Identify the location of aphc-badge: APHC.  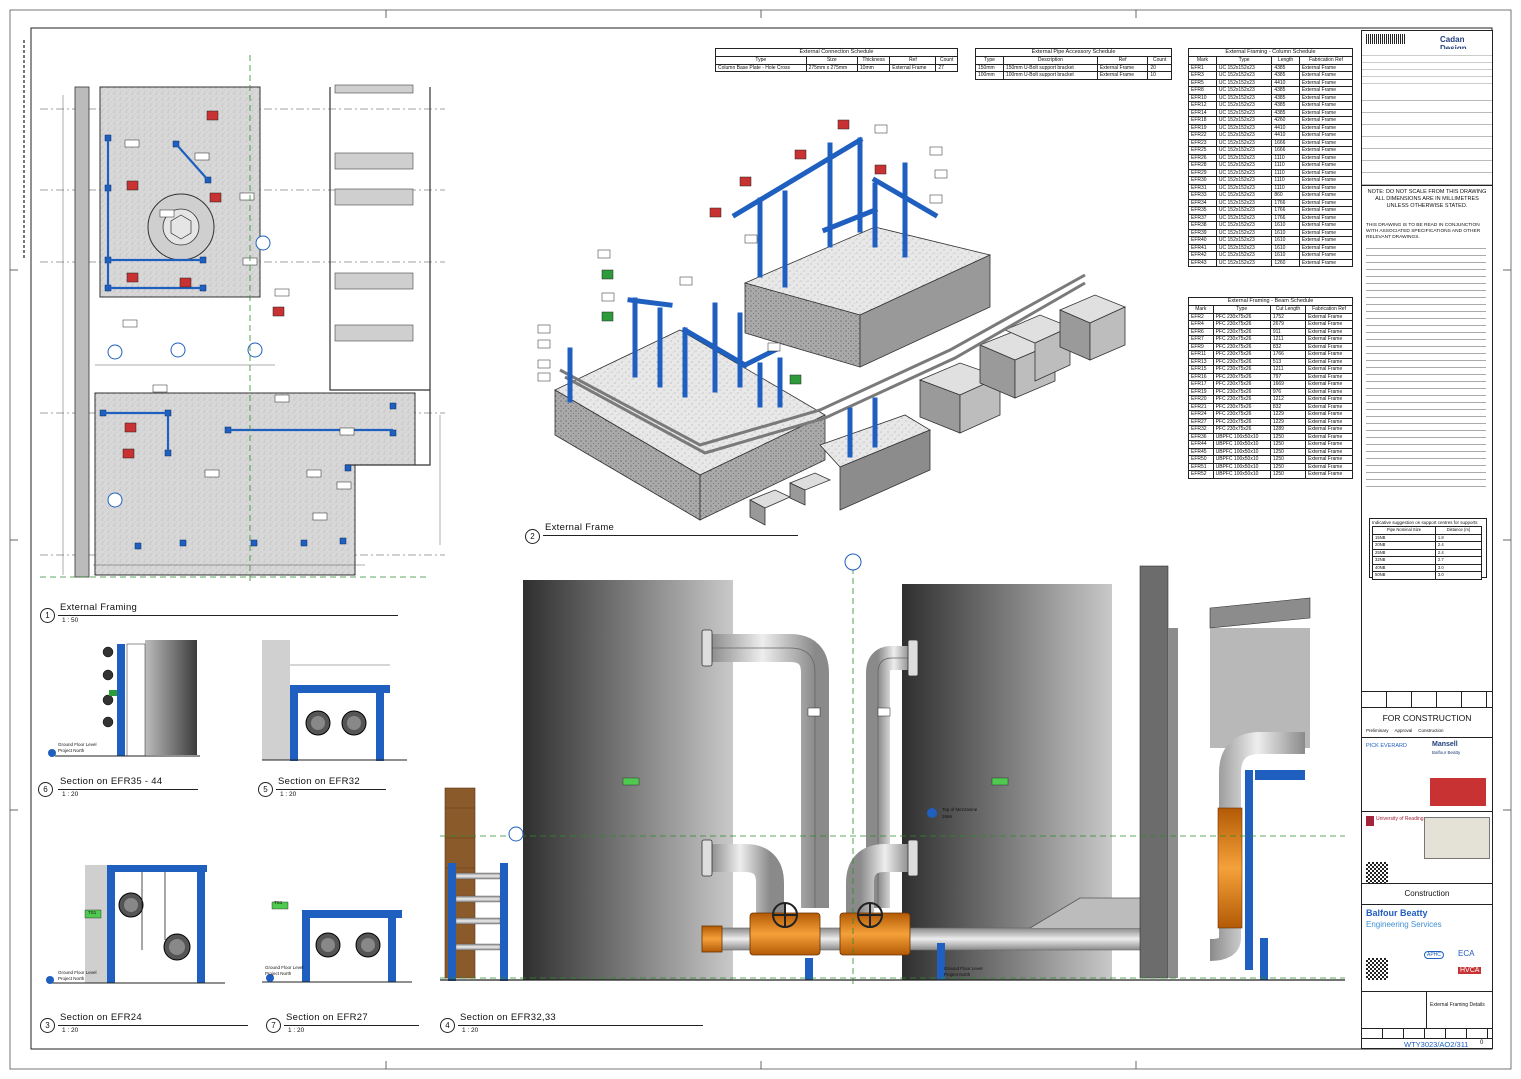
(1434, 955).